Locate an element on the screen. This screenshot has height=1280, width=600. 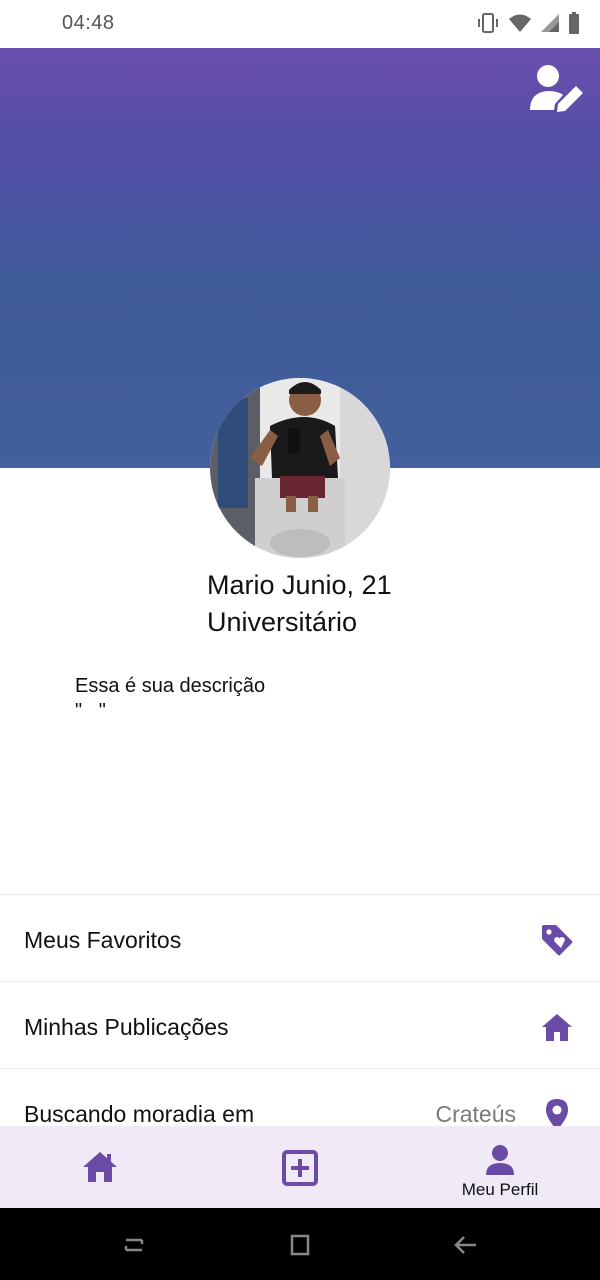
recents-button is located at coordinates (134, 1245).